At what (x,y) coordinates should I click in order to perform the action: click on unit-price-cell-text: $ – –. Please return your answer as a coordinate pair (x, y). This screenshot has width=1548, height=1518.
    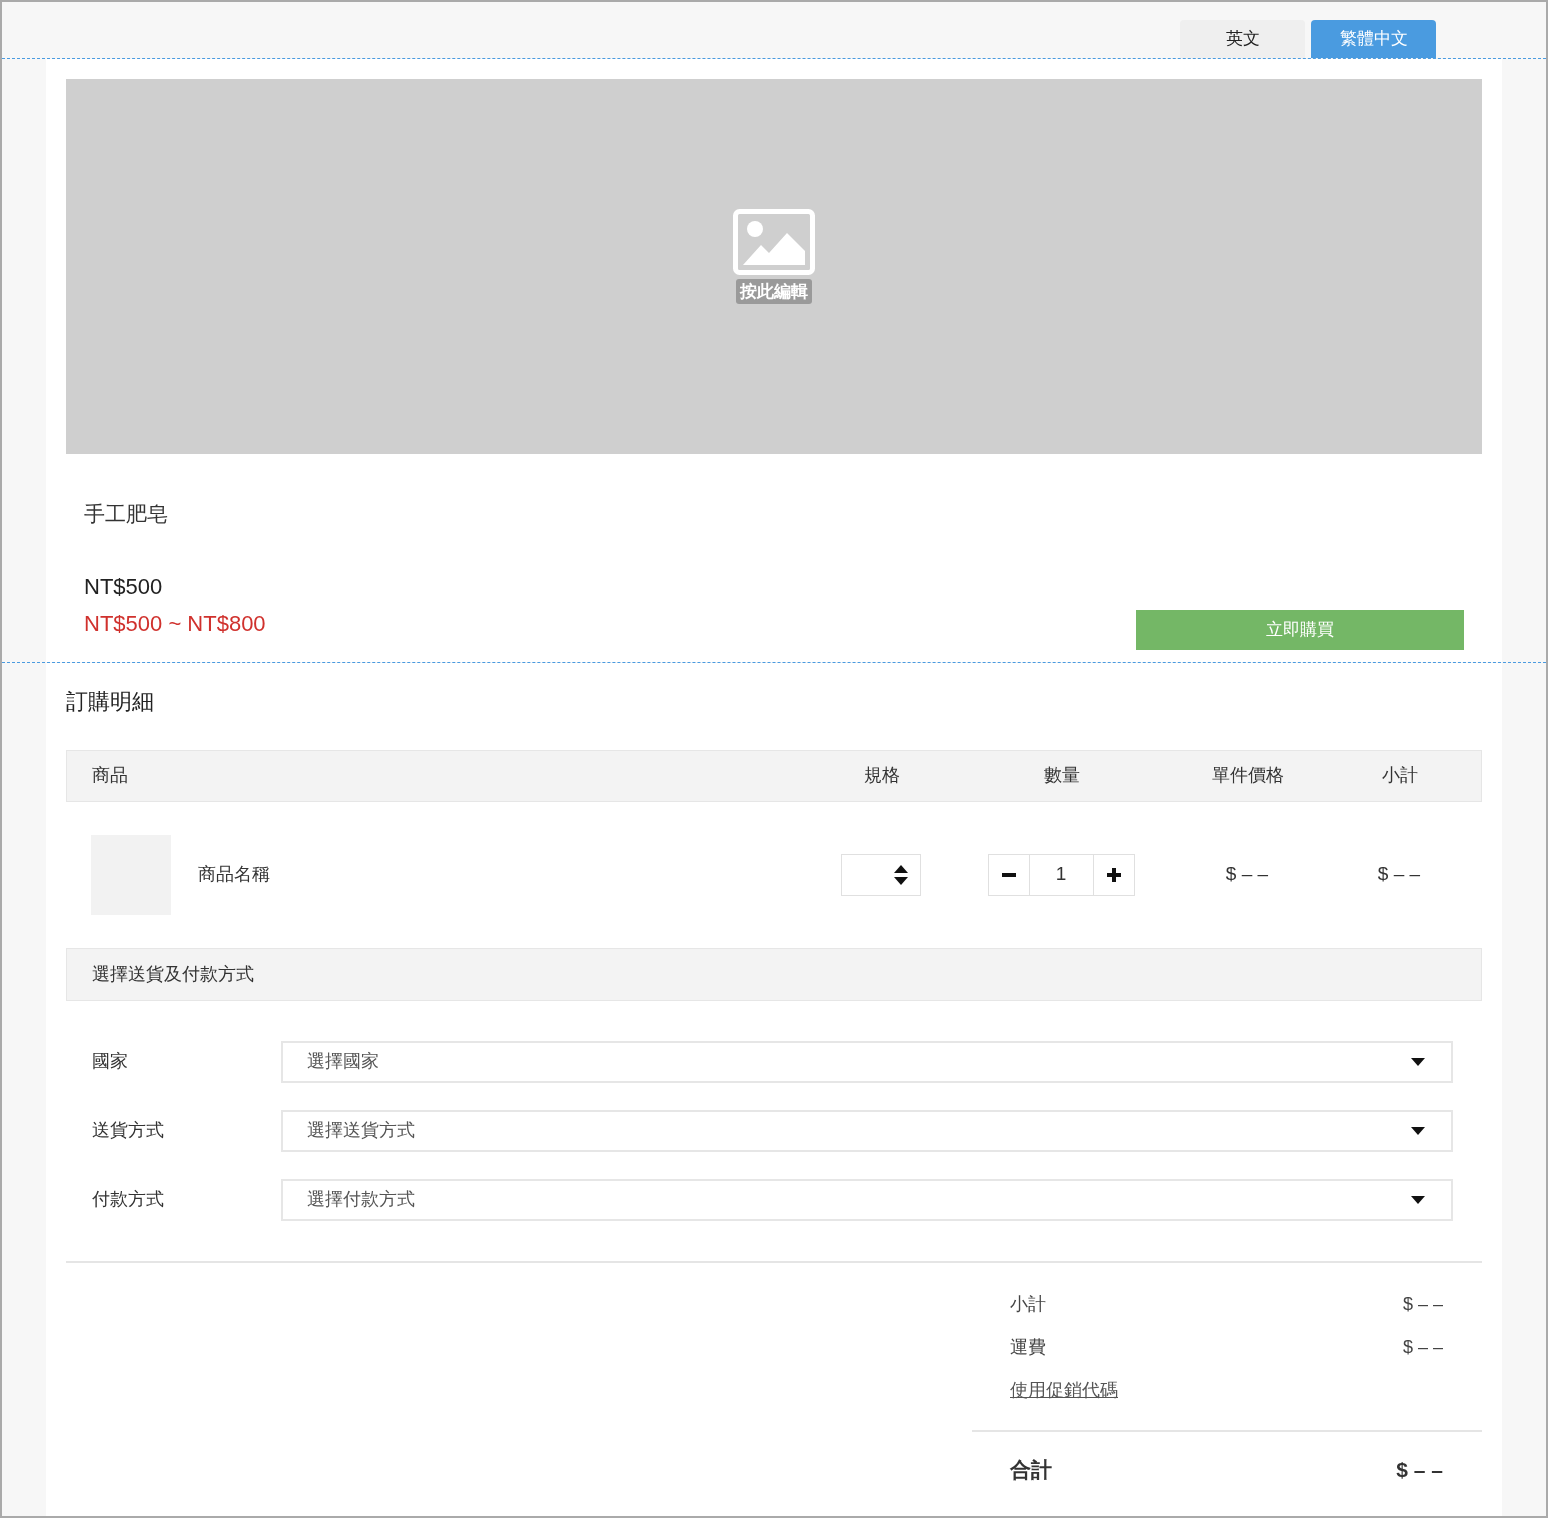
    Looking at the image, I should click on (1247, 874).